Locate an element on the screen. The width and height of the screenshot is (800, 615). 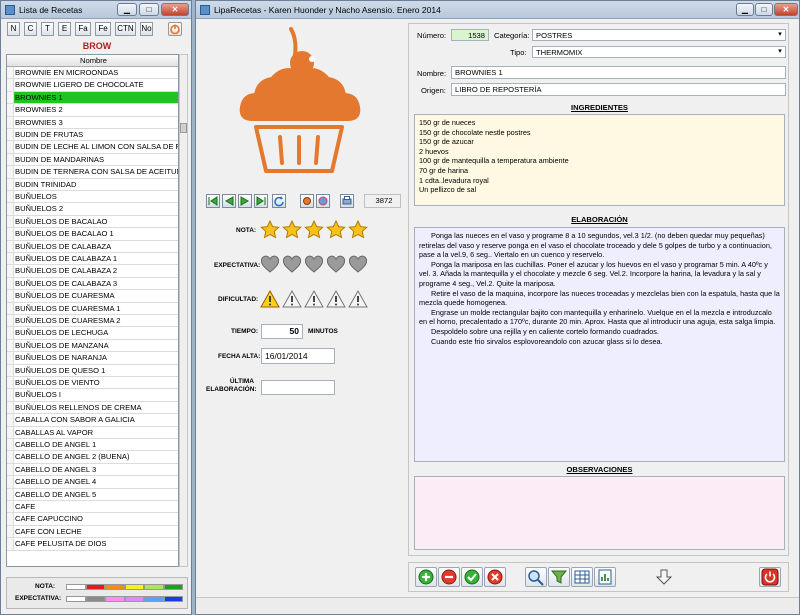
fecha-alta-input: 16/01/2014 is located at coordinates (298, 356).